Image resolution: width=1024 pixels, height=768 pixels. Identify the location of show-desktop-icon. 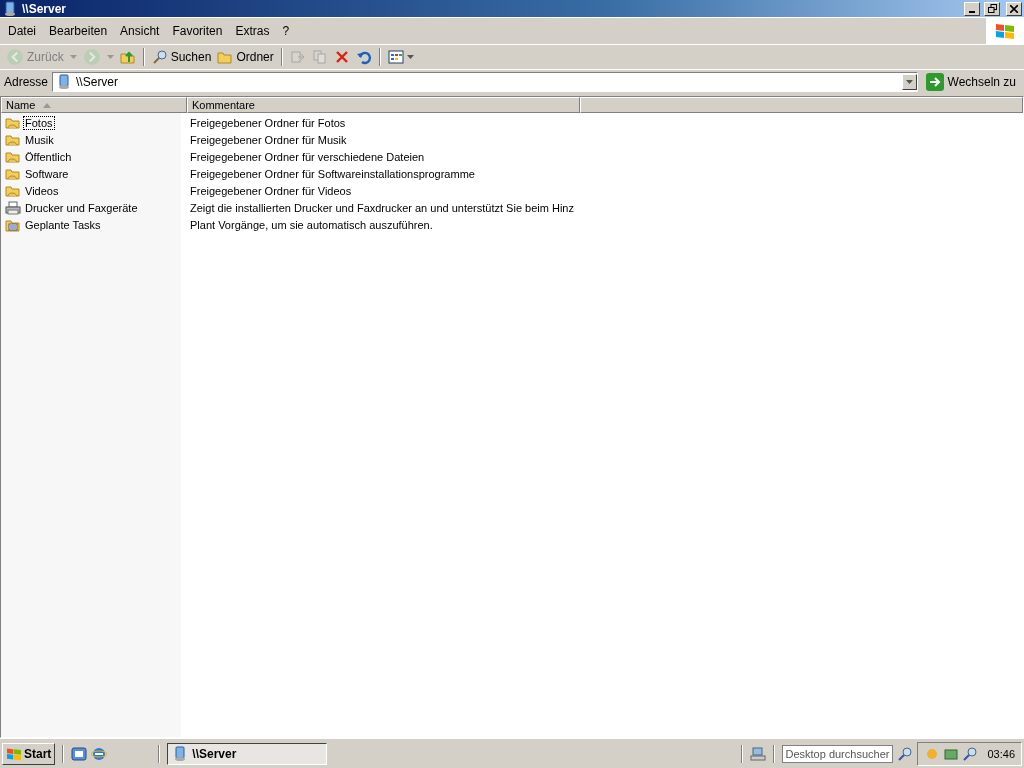
(79, 753).